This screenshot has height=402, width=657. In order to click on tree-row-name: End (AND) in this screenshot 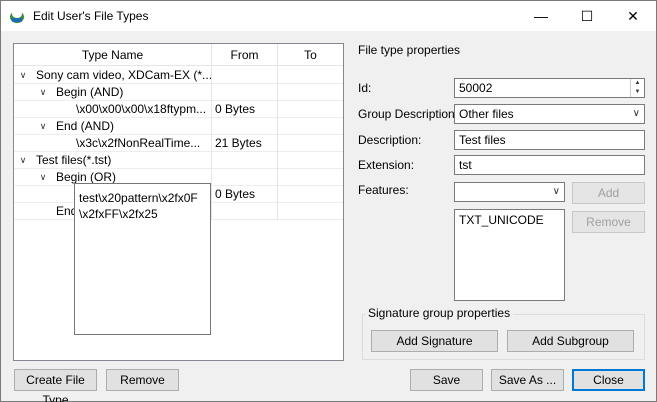, I will do `click(113, 126)`.